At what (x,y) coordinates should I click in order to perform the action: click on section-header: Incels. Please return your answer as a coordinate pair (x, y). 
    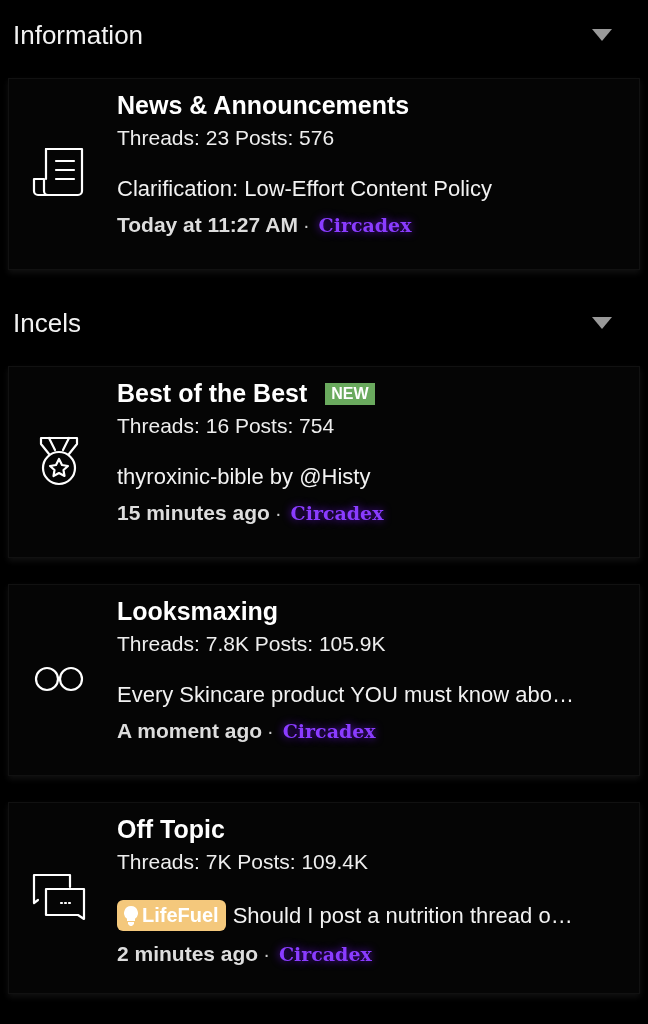
    Looking at the image, I should click on (324, 323).